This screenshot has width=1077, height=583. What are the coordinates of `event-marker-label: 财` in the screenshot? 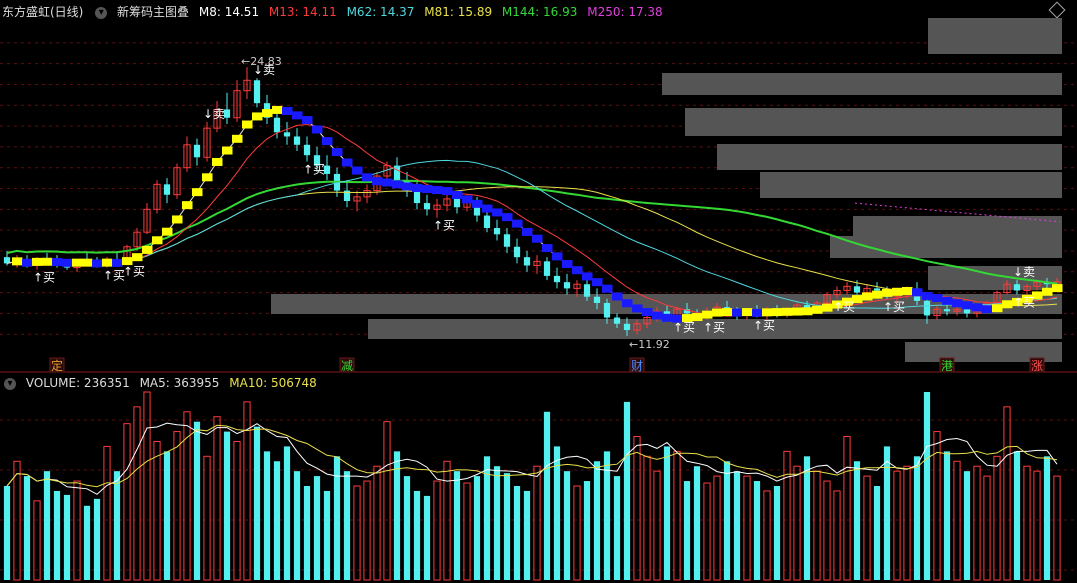 It's located at (637, 366).